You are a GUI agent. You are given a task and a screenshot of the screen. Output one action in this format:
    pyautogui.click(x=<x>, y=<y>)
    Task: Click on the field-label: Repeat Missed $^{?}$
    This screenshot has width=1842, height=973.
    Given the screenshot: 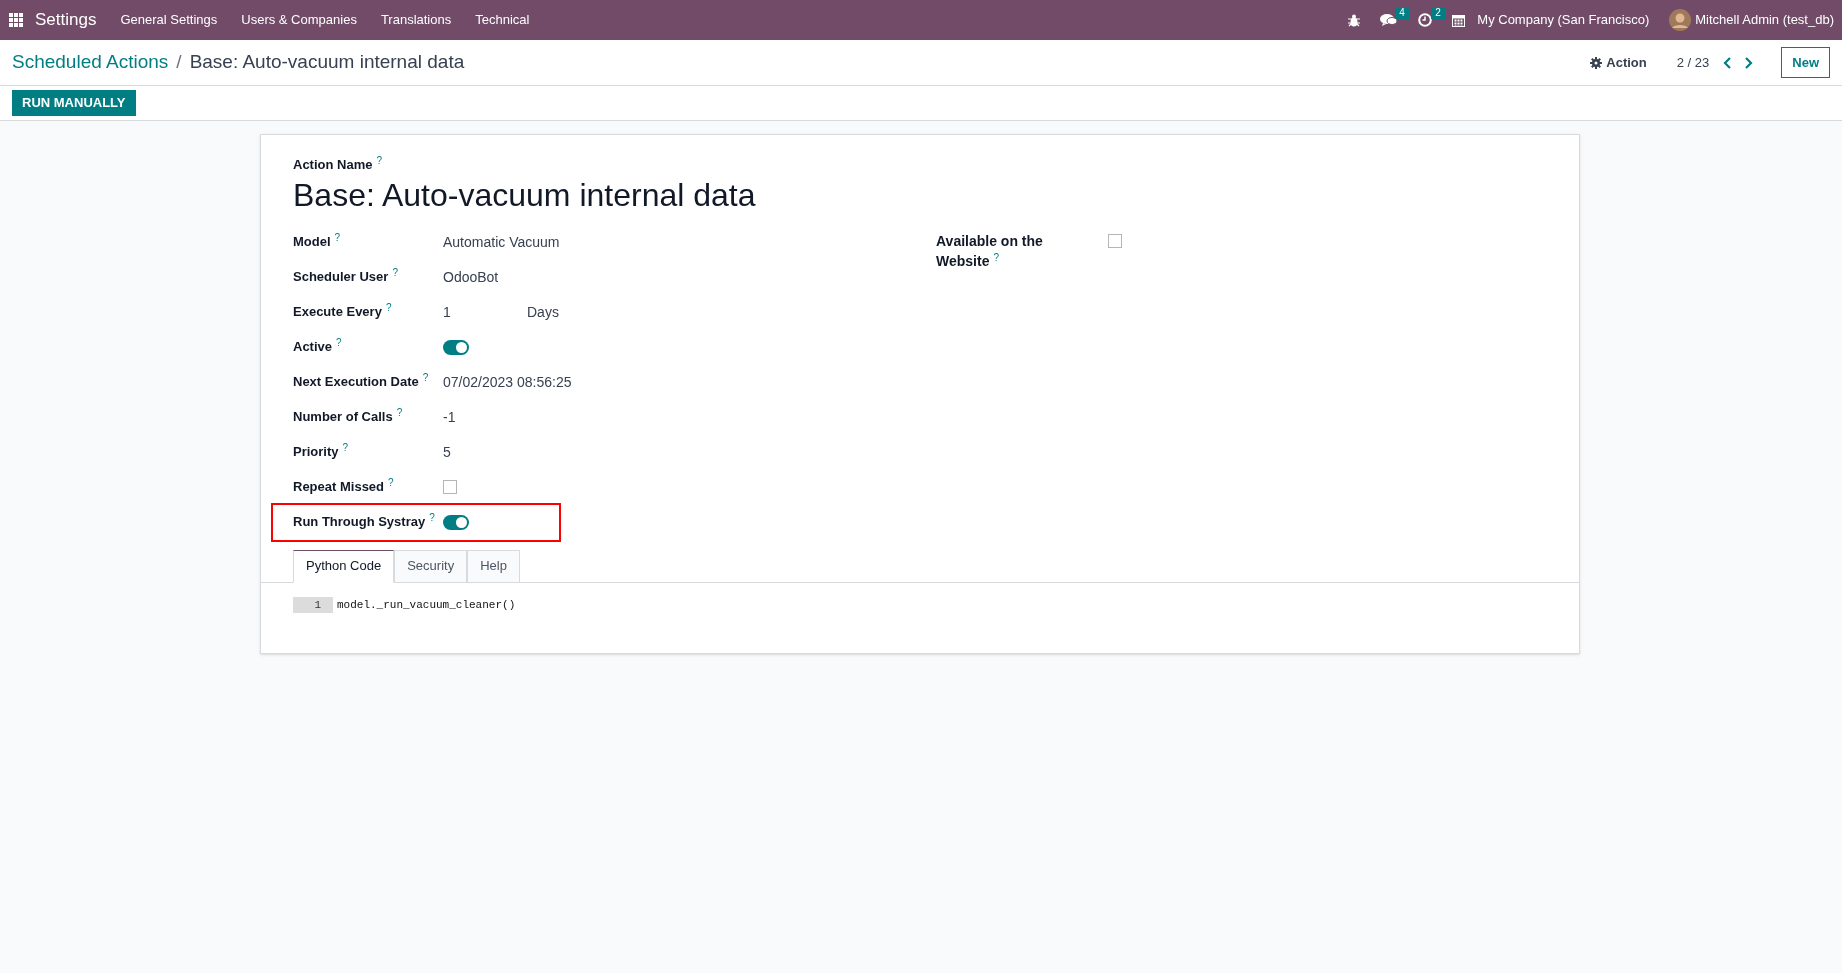 What is the action you would take?
    pyautogui.click(x=344, y=487)
    